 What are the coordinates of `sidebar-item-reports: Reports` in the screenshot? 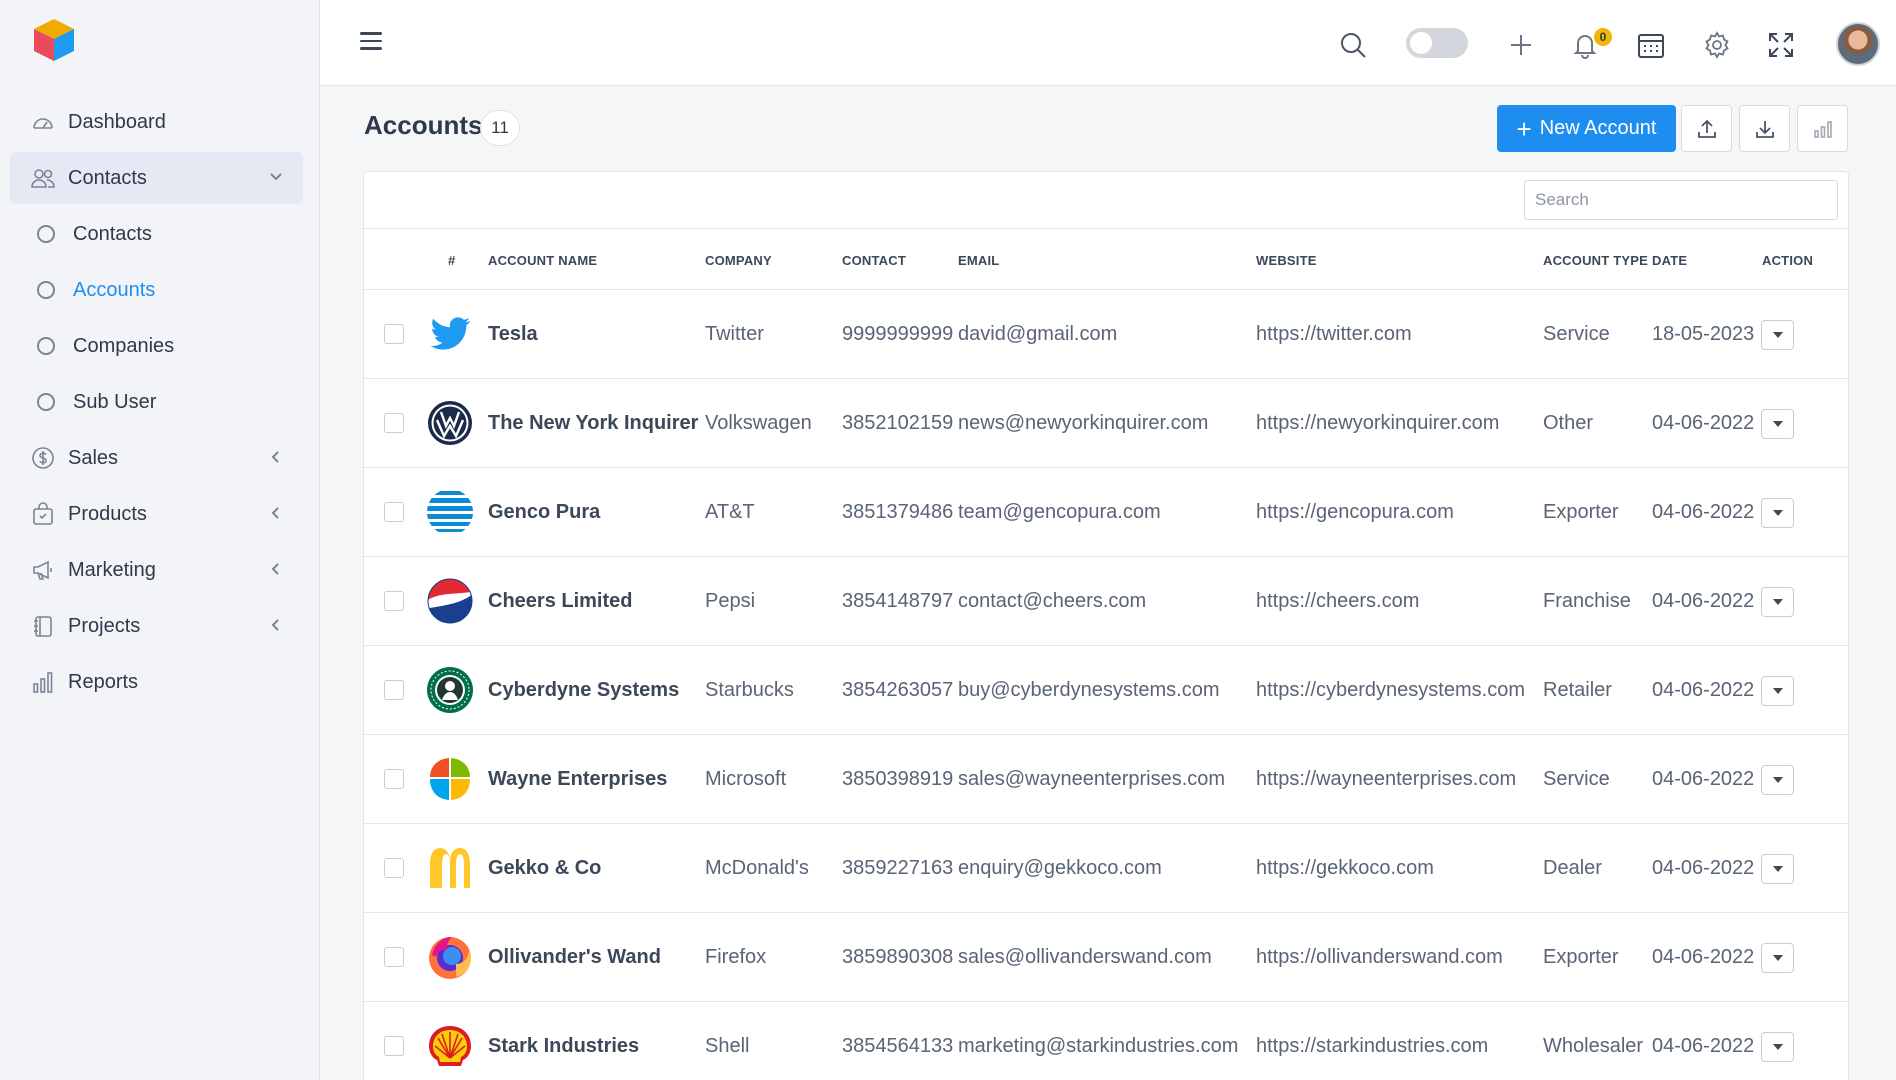 It's located at (156, 682).